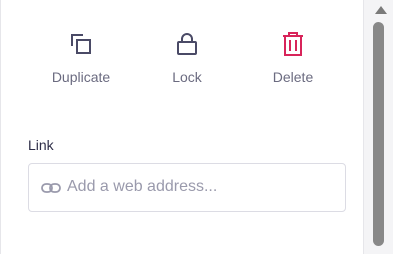 The image size is (393, 254). Describe the element at coordinates (81, 59) in the screenshot. I see `duplicate-button: Duplicate` at that location.